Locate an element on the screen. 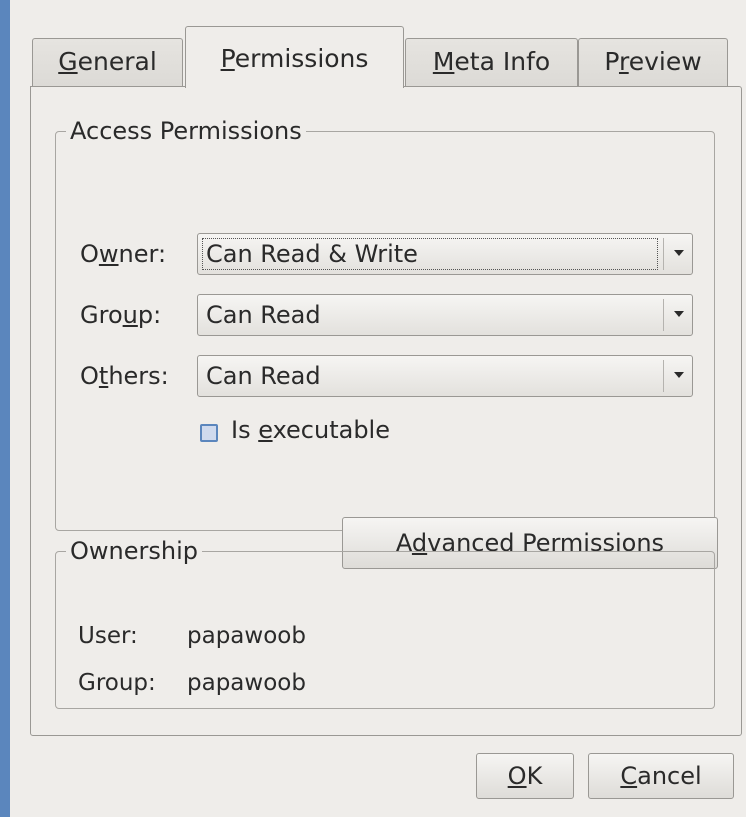  owner-label: Owner: is located at coordinates (123, 254).